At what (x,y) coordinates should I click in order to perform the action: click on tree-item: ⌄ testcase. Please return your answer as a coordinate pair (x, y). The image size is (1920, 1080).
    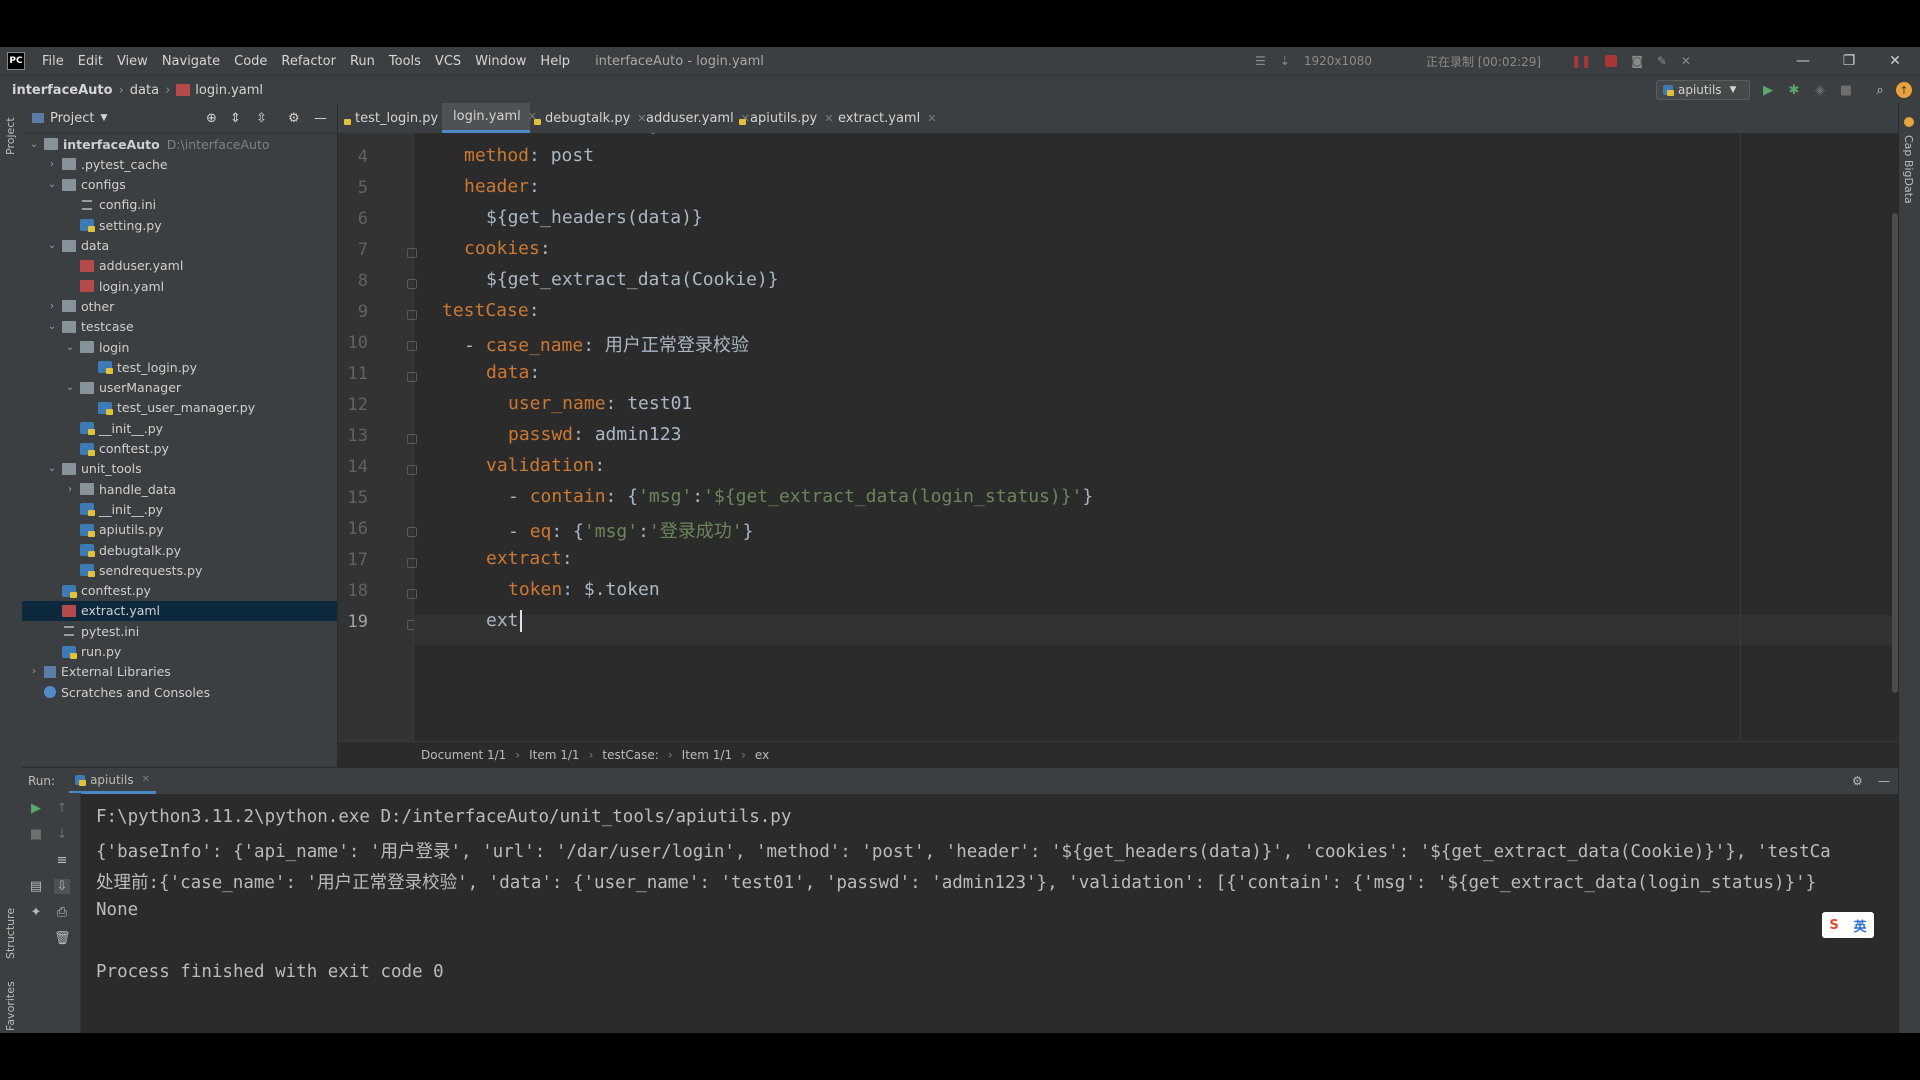
    Looking at the image, I should click on (179, 327).